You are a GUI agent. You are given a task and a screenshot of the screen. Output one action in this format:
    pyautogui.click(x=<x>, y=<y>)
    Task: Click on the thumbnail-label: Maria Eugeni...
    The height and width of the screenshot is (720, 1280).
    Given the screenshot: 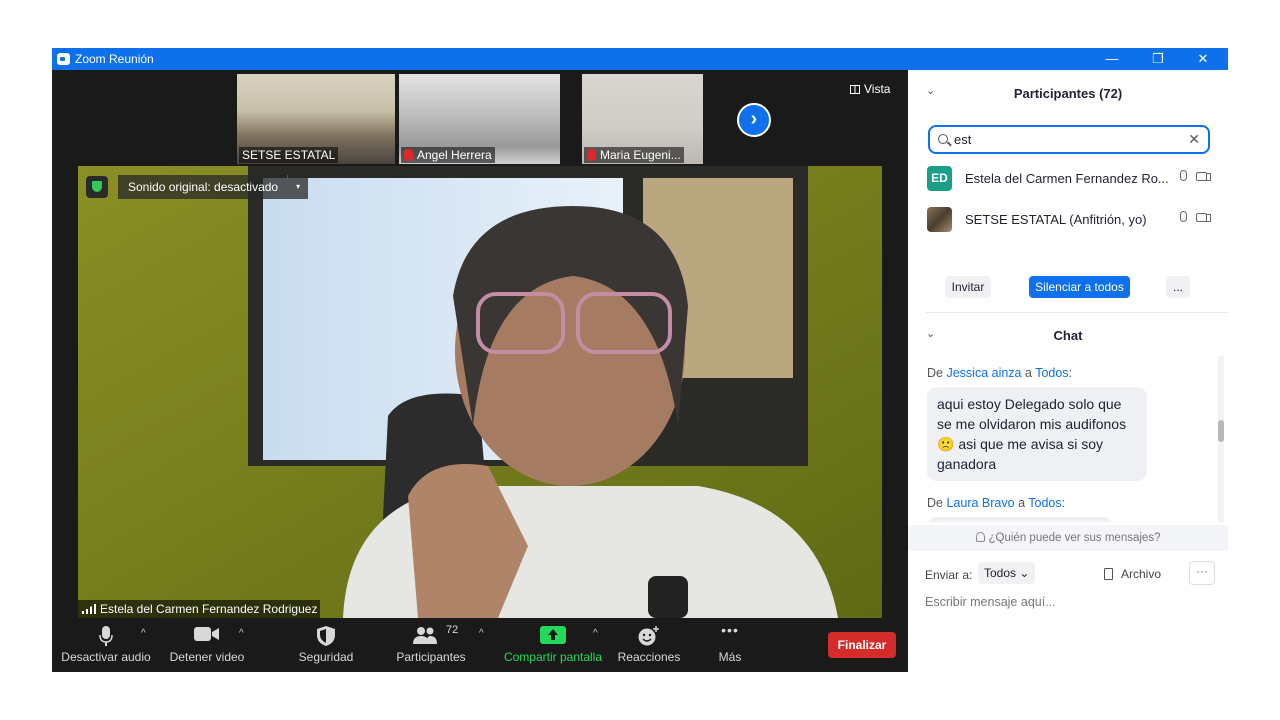 What is the action you would take?
    pyautogui.click(x=634, y=155)
    